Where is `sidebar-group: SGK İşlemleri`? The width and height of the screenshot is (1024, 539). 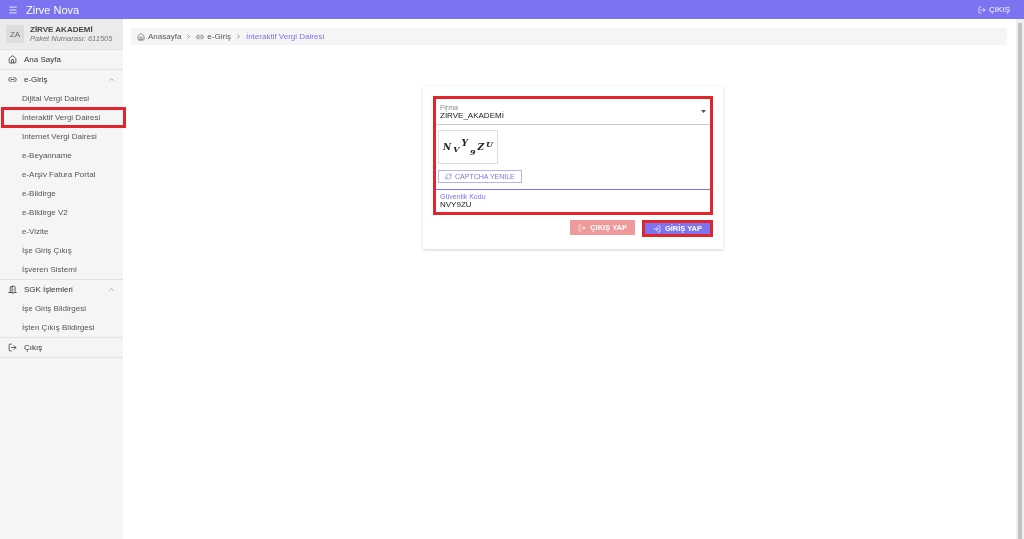
sidebar-group: SGK İşlemleri is located at coordinates (61, 289).